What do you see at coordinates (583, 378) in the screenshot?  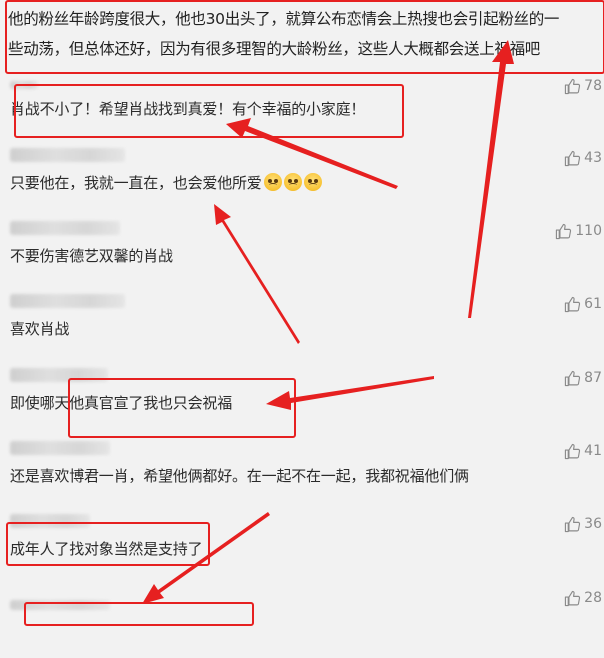 I see `like-button: 87` at bounding box center [583, 378].